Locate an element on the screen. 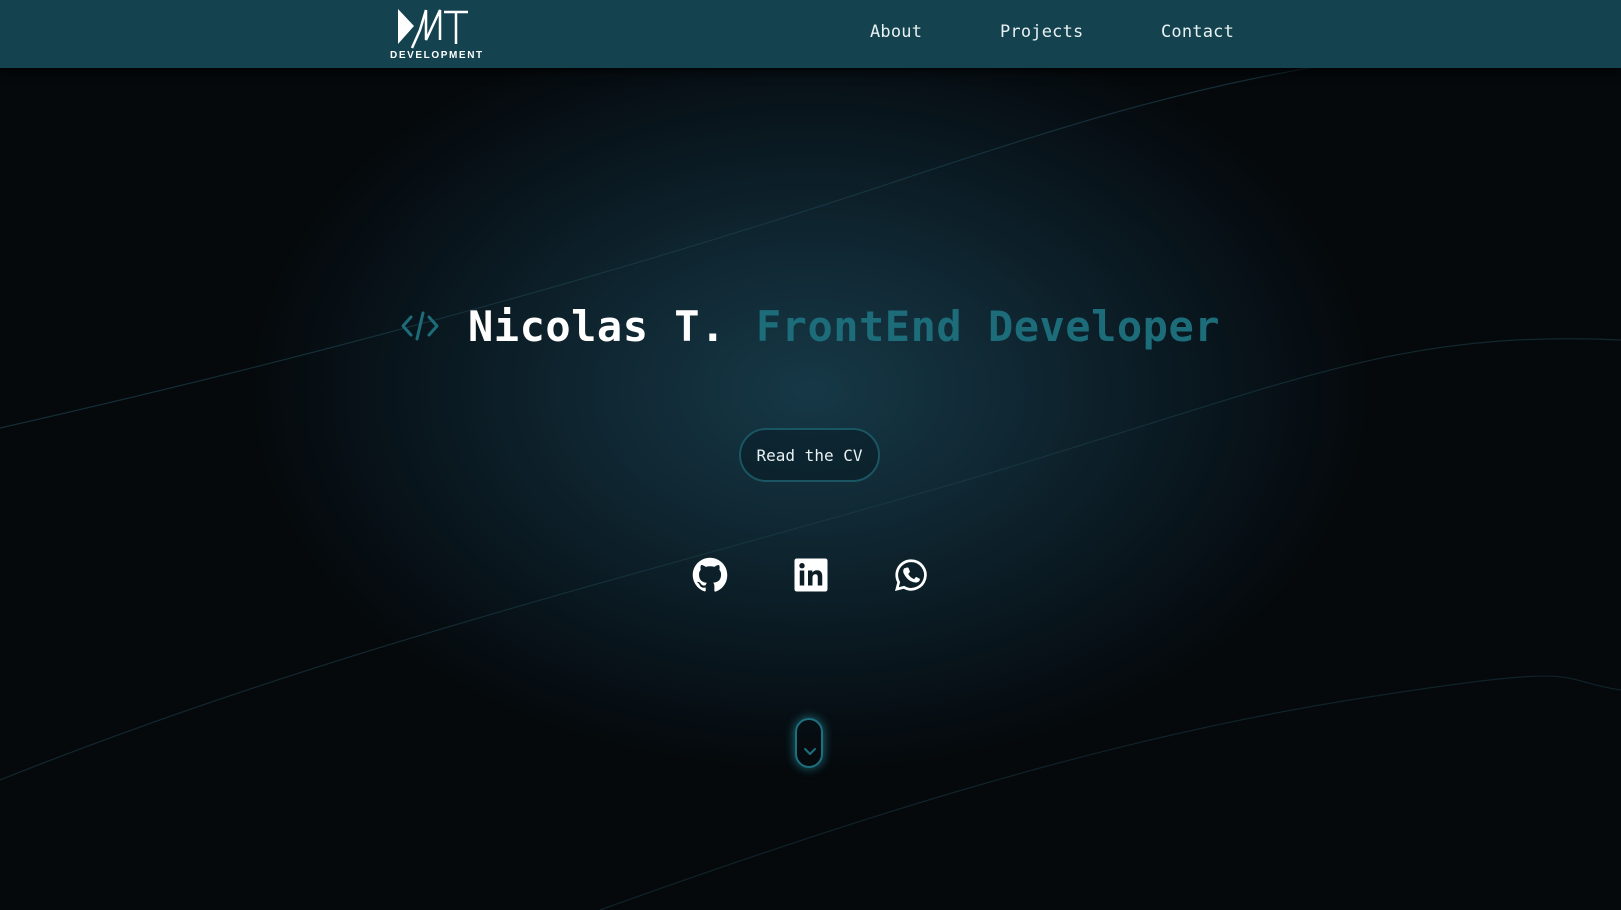 The height and width of the screenshot is (910, 1621). hero-role: FrontEnd Developer is located at coordinates (988, 326).